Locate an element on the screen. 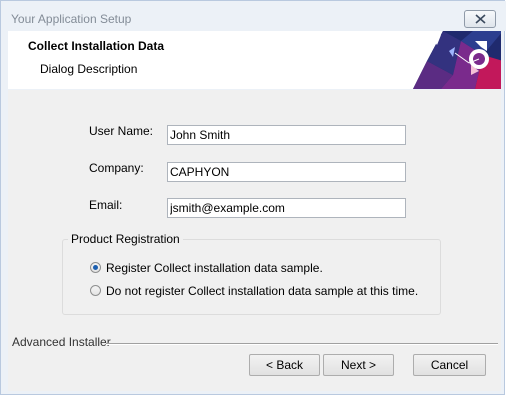  company-input is located at coordinates (286, 172).